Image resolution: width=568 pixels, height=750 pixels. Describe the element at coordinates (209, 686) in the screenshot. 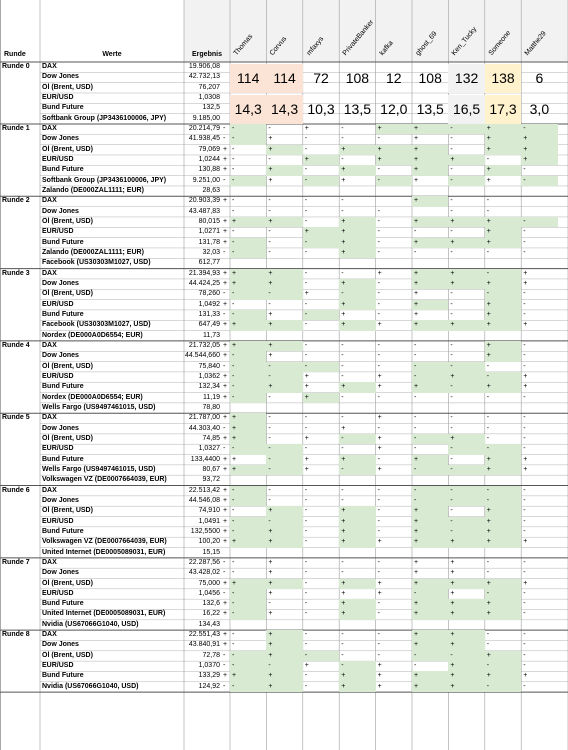

I see `ergebnis-value: 124,92` at that location.